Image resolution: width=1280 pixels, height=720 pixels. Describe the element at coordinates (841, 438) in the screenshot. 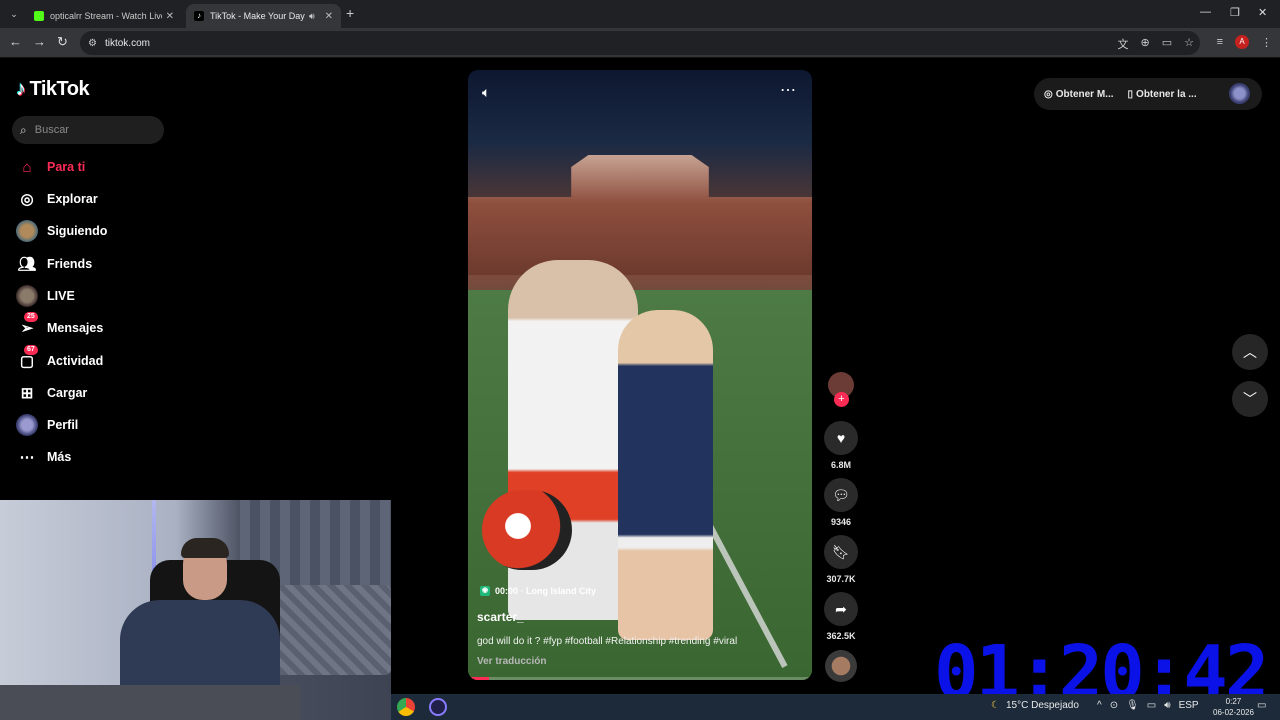

I see `heart-icon: ♥` at that location.